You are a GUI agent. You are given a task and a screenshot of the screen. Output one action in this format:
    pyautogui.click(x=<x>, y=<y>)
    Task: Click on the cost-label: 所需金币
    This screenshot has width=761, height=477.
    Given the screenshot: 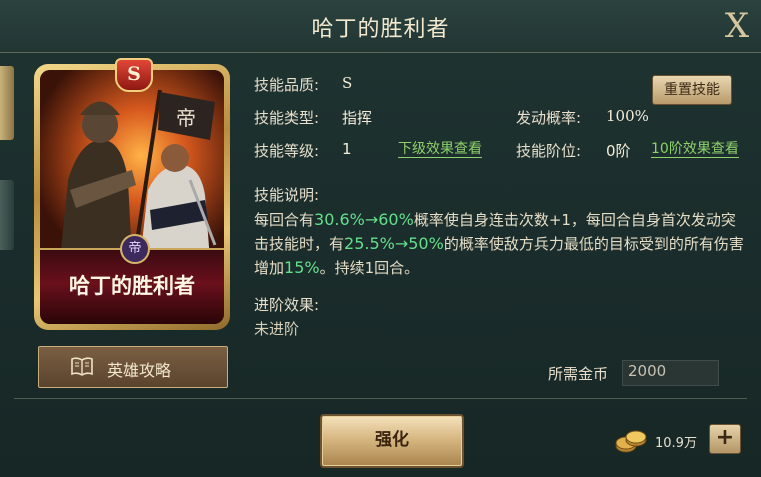 What is the action you would take?
    pyautogui.click(x=578, y=374)
    